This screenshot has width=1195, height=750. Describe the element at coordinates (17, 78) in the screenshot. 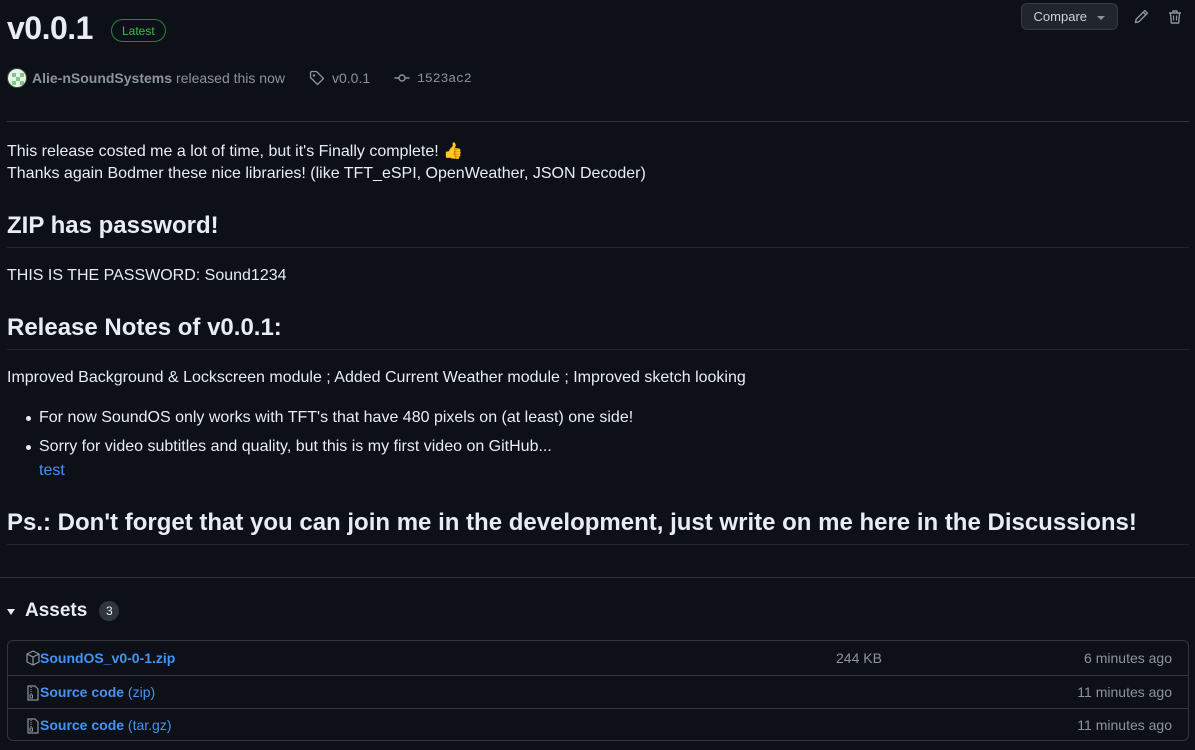

I see `avatar` at that location.